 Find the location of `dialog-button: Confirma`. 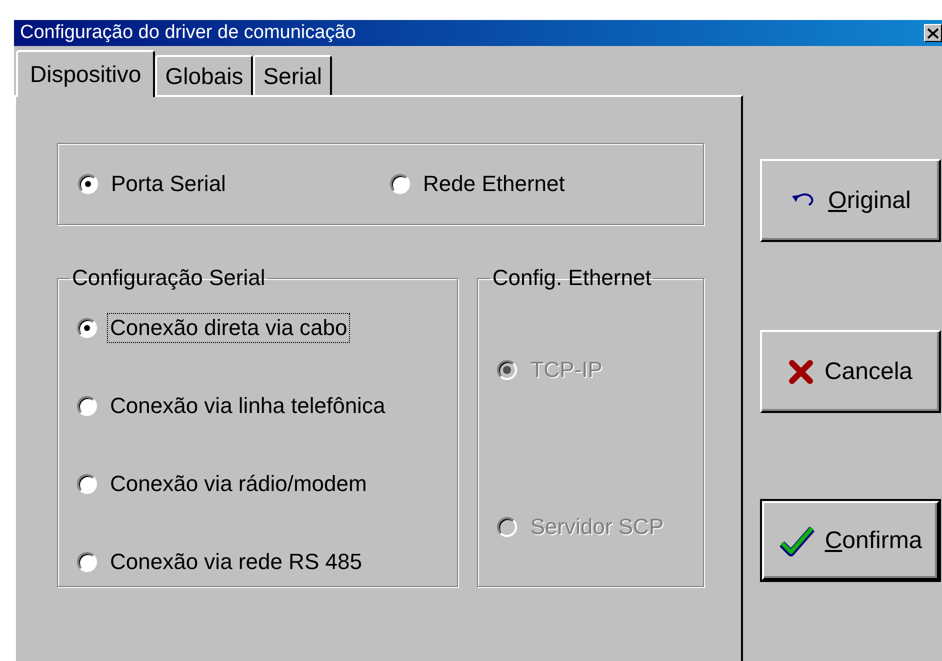

dialog-button: Confirma is located at coordinates (850, 540).